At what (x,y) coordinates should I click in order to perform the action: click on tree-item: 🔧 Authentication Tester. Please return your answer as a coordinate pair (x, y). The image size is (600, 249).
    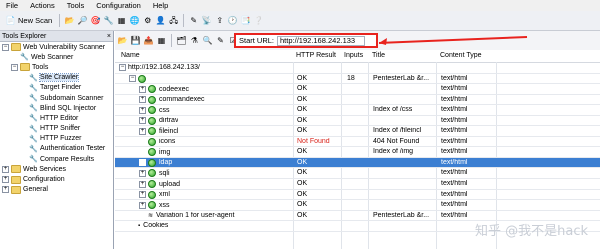
    Looking at the image, I should click on (56, 149).